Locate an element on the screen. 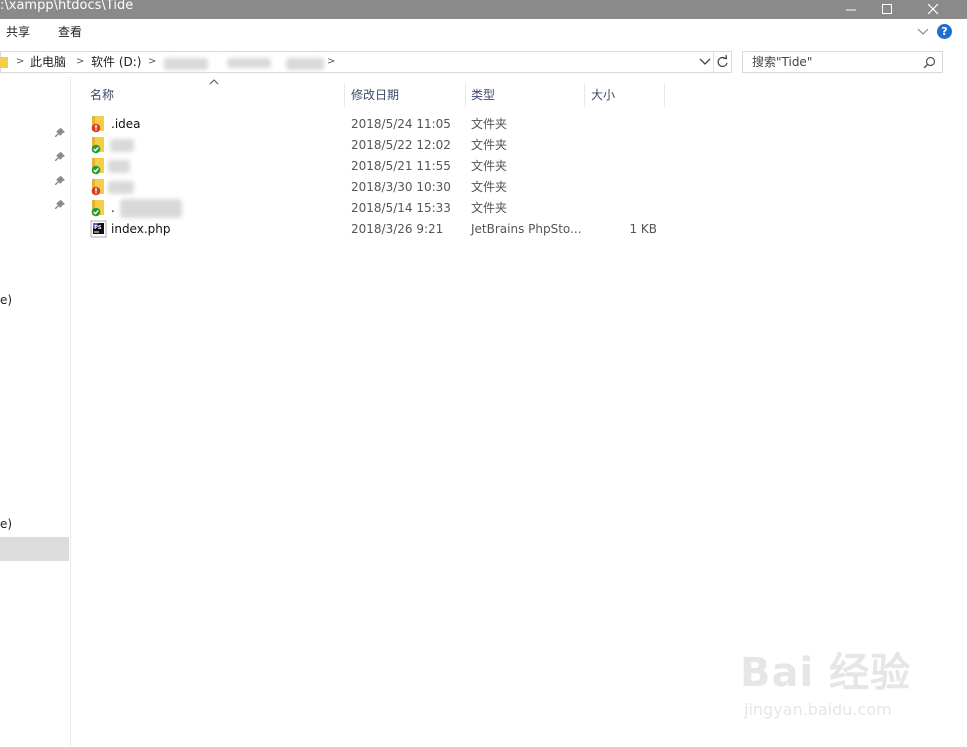 This screenshot has width=967, height=747. phpstorm-file-icon: PS is located at coordinates (98, 229).